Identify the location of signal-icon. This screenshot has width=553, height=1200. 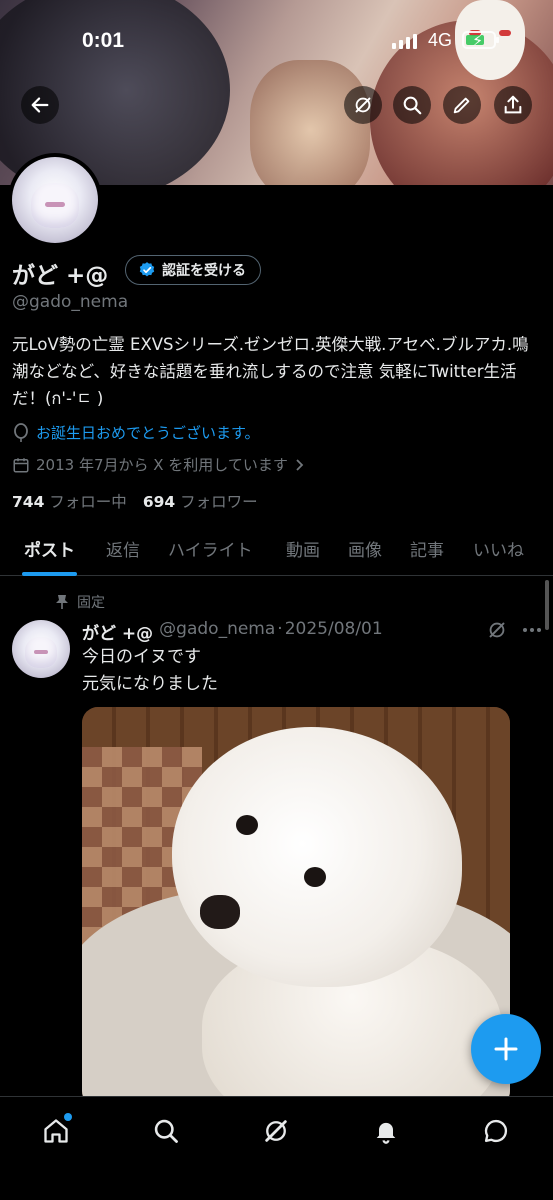
(404, 41).